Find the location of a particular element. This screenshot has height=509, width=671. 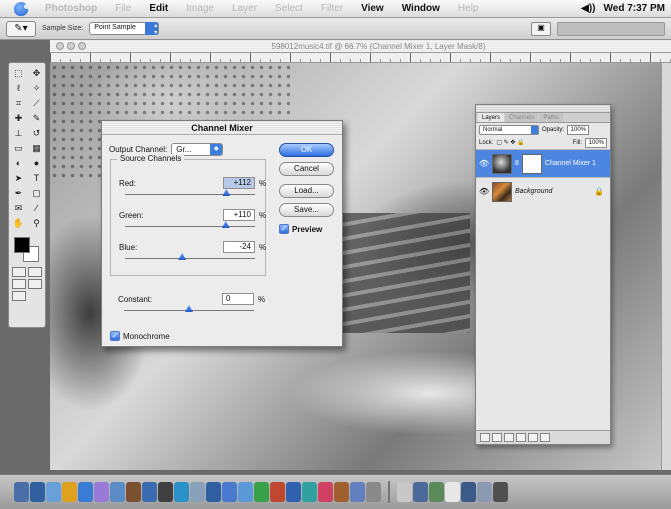

move-tool-icon: ✥ is located at coordinates (36, 73).